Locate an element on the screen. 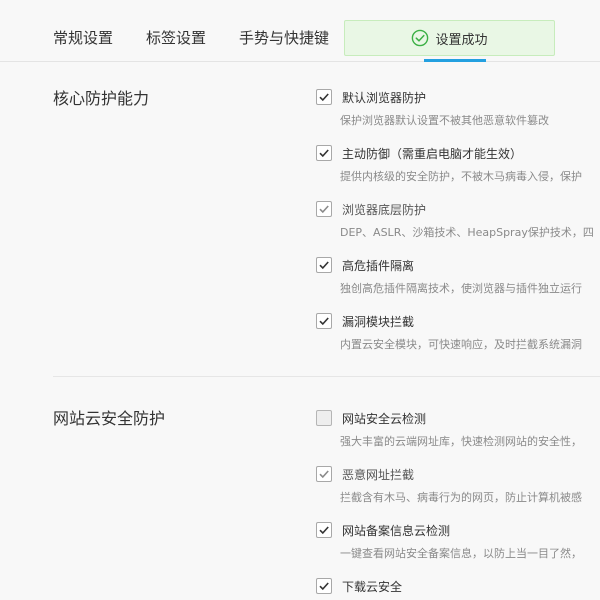  option-description: 独创高危插件隔离技术，使浏览器与插件独立运行 is located at coordinates (461, 288).